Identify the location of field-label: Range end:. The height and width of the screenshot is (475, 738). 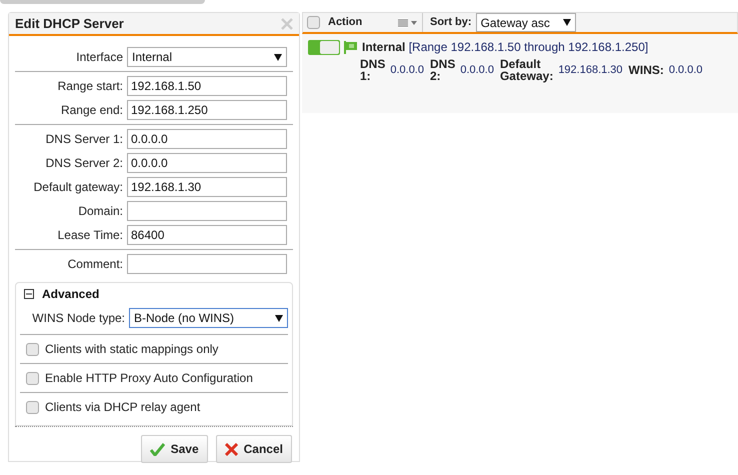
(91, 110).